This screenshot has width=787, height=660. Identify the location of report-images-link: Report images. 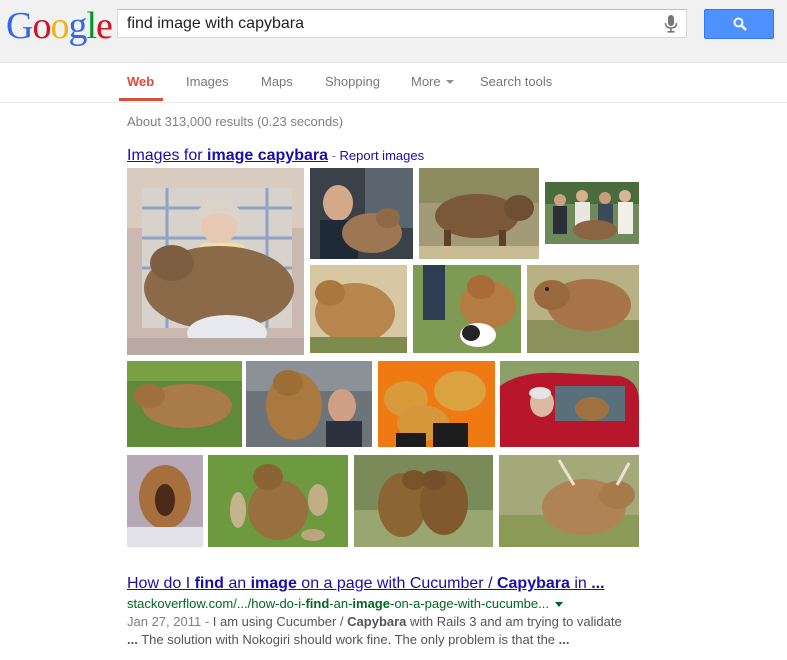
(382, 155).